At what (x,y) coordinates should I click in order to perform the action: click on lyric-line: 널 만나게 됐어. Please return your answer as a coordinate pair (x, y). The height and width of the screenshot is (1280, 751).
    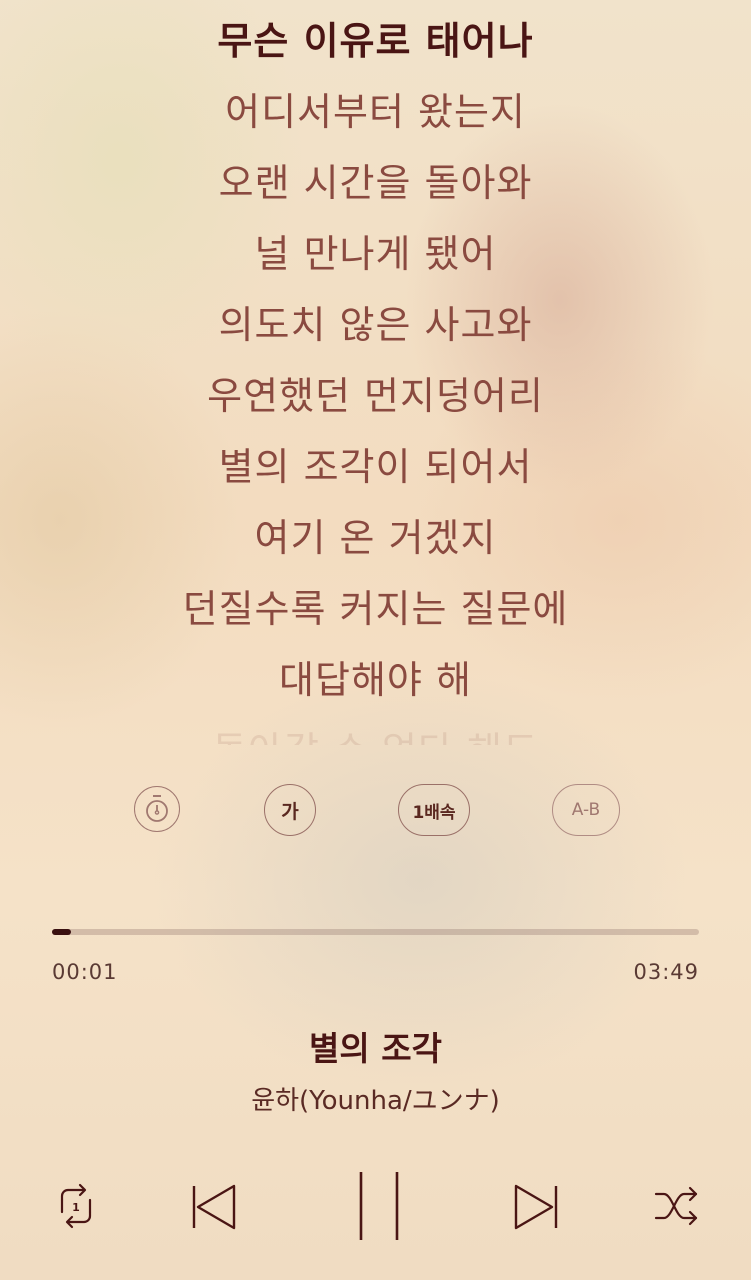
    Looking at the image, I should click on (375, 254).